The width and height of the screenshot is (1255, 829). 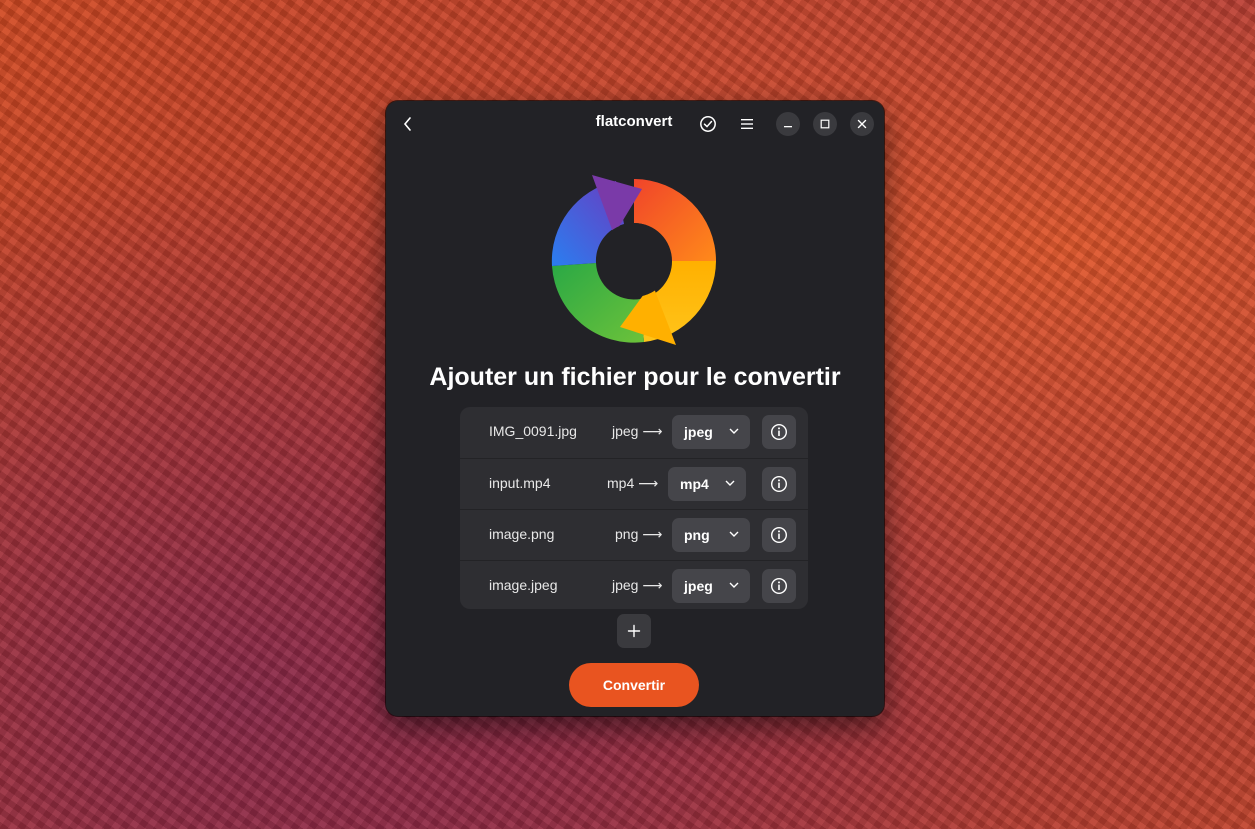 I want to click on chevron-left-icon, so click(x=407, y=124).